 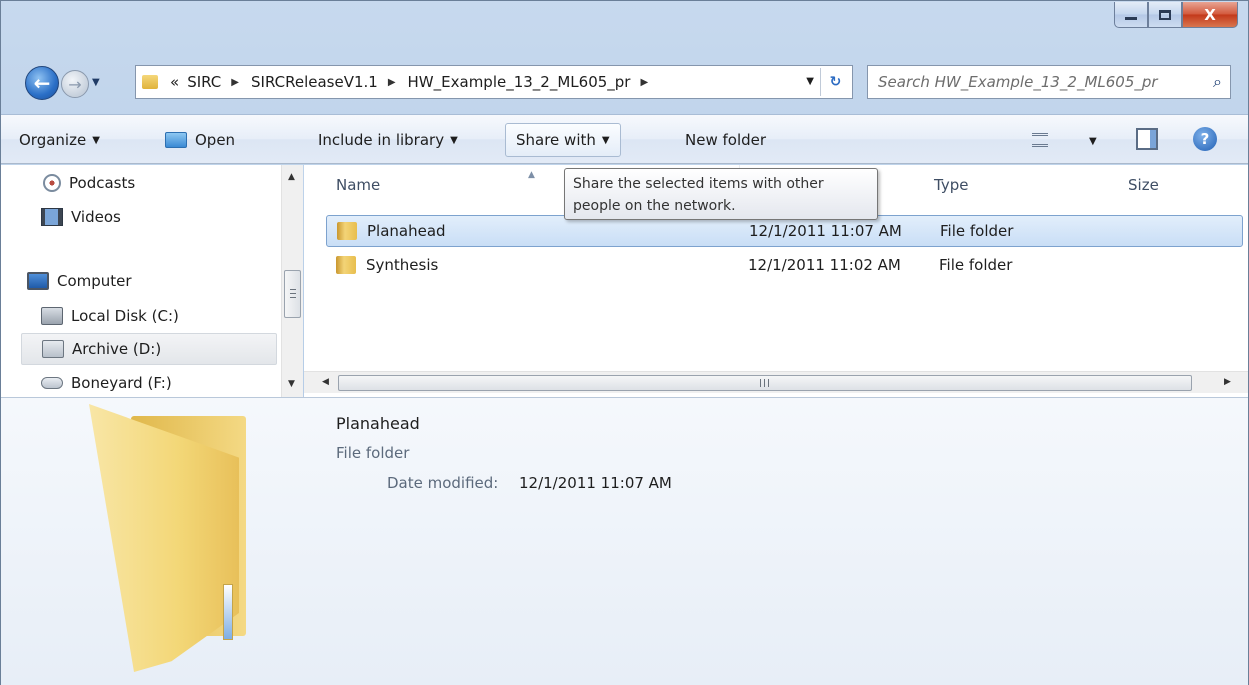 I want to click on scroll-up-icon: ▲, so click(x=291, y=177).